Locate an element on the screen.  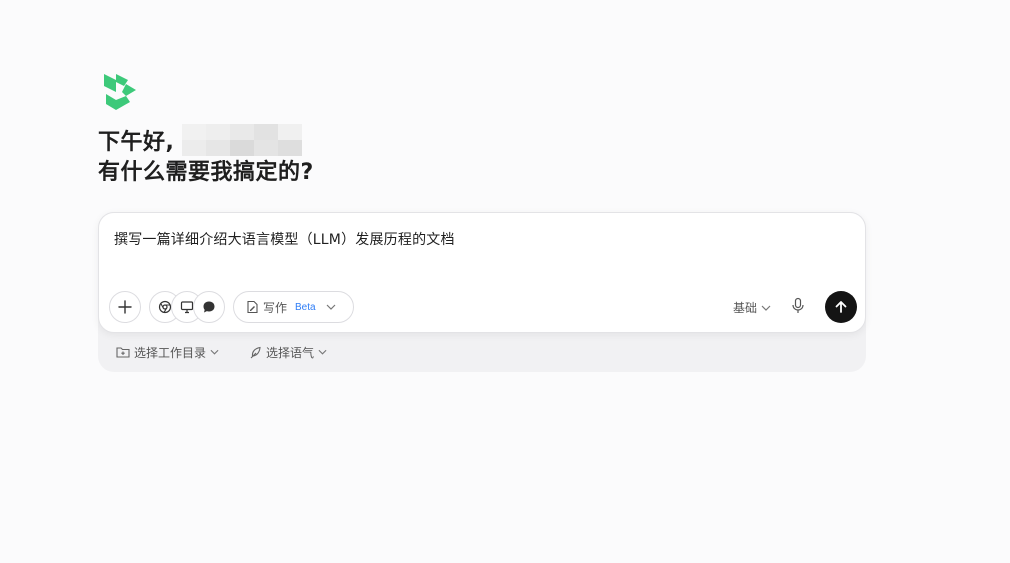
mode-label: 基础 is located at coordinates (745, 308).